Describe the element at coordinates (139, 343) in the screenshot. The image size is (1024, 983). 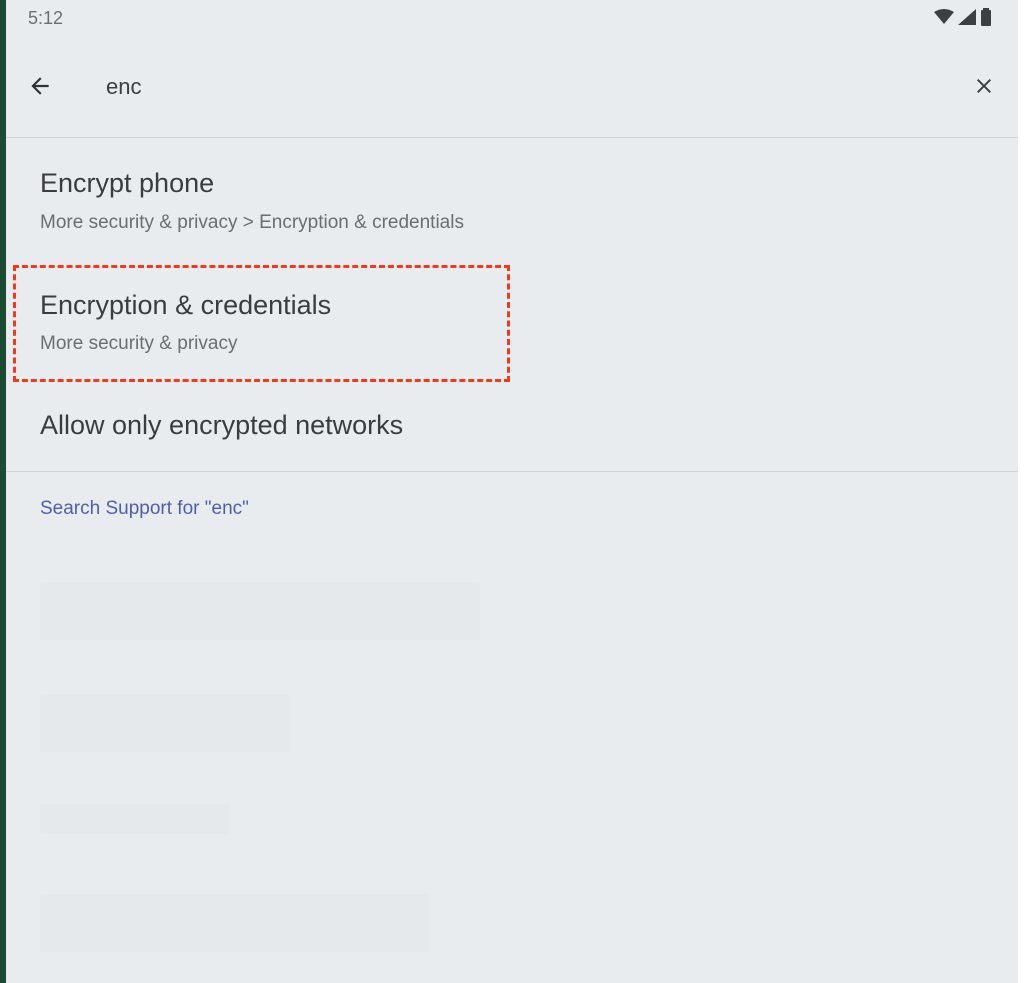
I see `result-subtitle: More security & privacy` at that location.